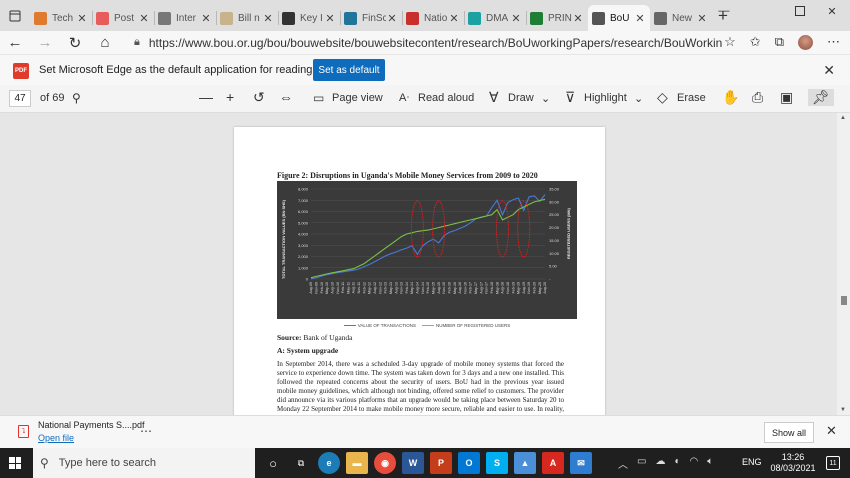  I want to click on zoom-in-icon: +, so click(230, 97).